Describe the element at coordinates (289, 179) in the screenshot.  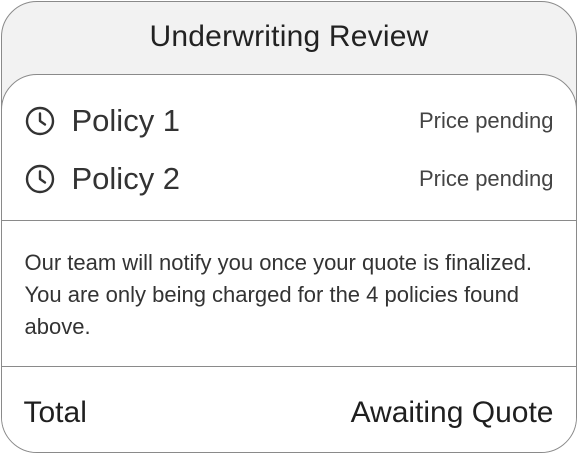
I see `policy-row: Policy 2 Price pending` at that location.